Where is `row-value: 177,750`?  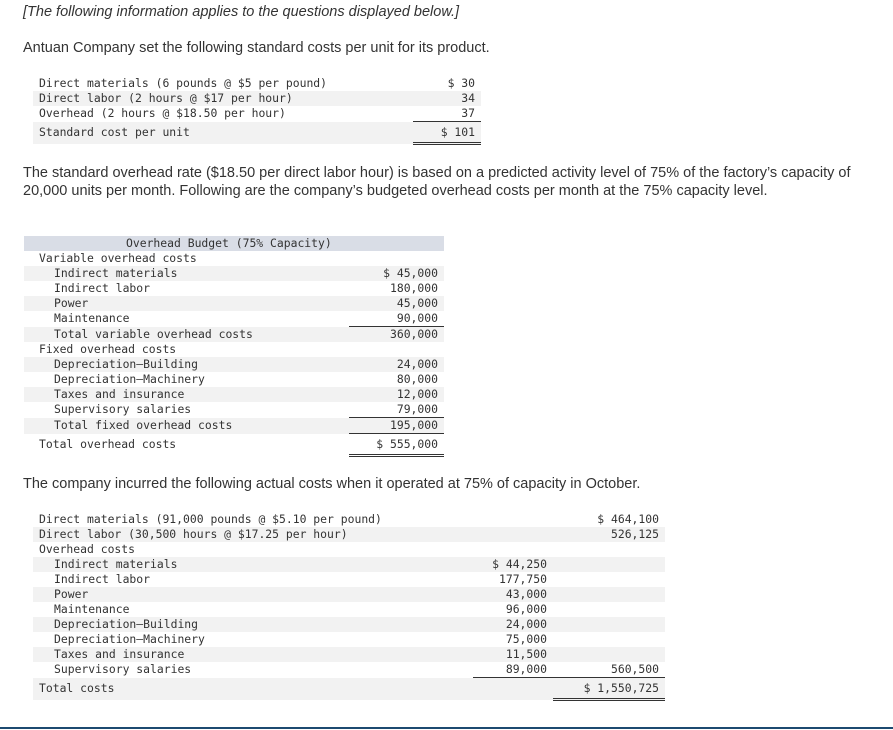
row-value: 177,750 is located at coordinates (522, 579).